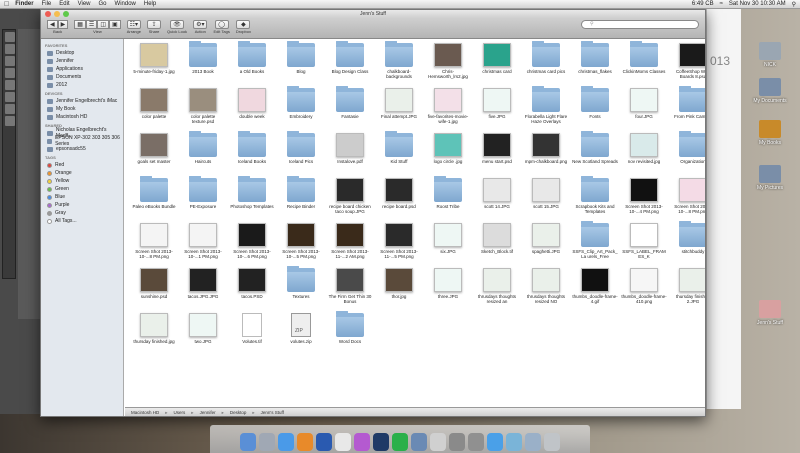 The width and height of the screenshot is (800, 453). Describe the element at coordinates (154, 108) in the screenshot. I see `file-item: color palette` at that location.